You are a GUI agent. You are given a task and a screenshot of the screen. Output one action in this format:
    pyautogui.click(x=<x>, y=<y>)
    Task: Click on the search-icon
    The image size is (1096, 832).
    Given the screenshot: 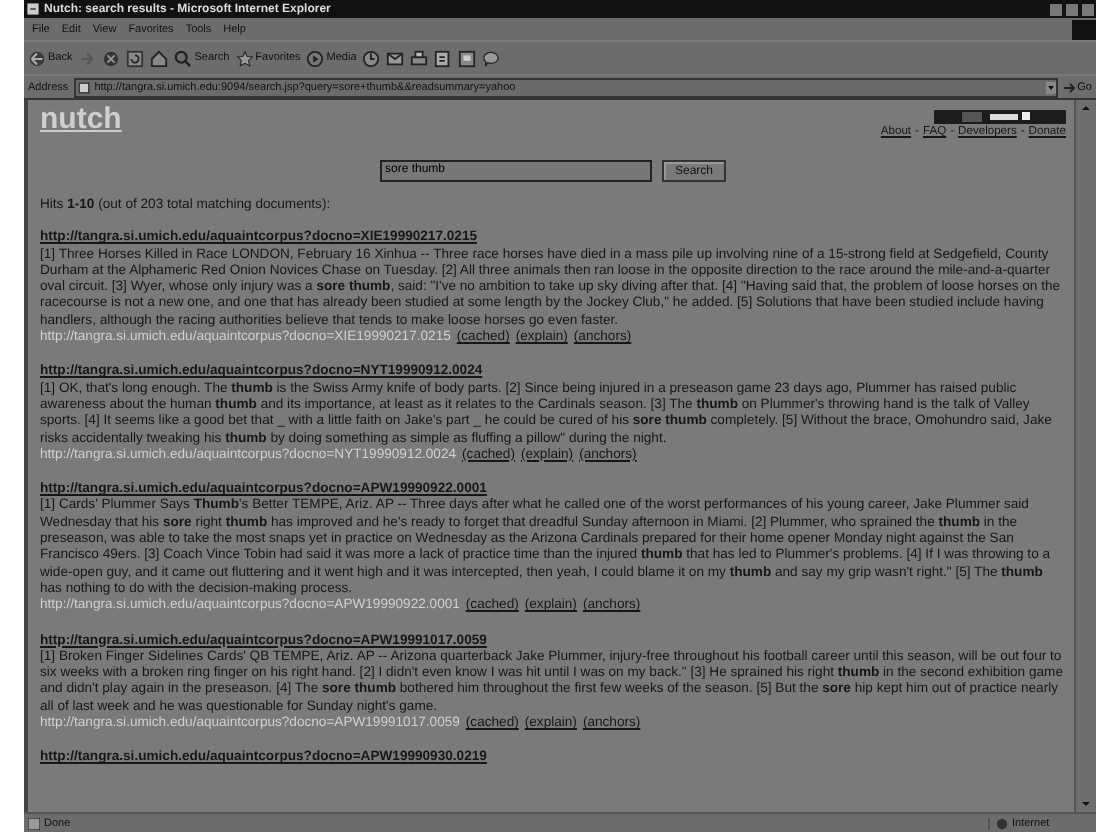 What is the action you would take?
    pyautogui.click(x=183, y=58)
    